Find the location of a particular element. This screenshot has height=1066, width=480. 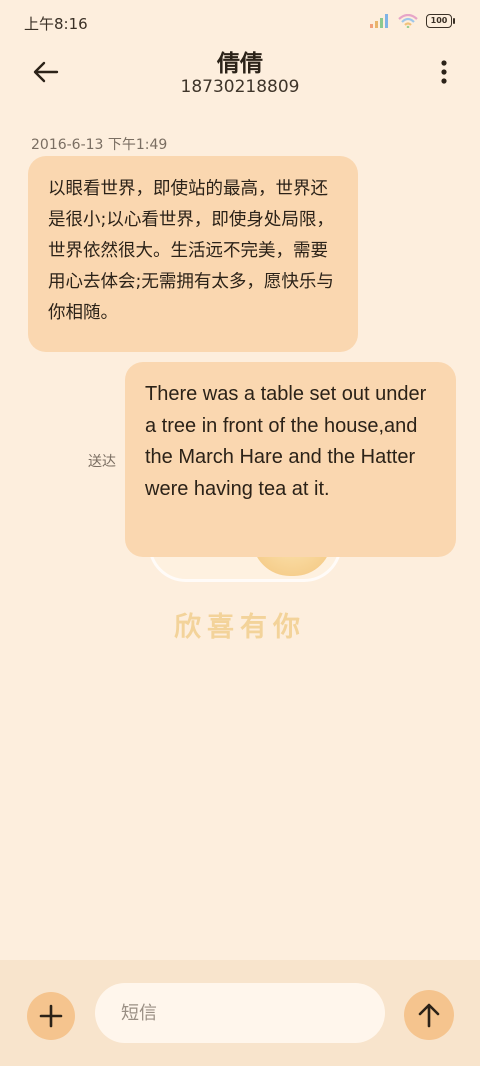

battery-icon: 100 is located at coordinates (440, 21).